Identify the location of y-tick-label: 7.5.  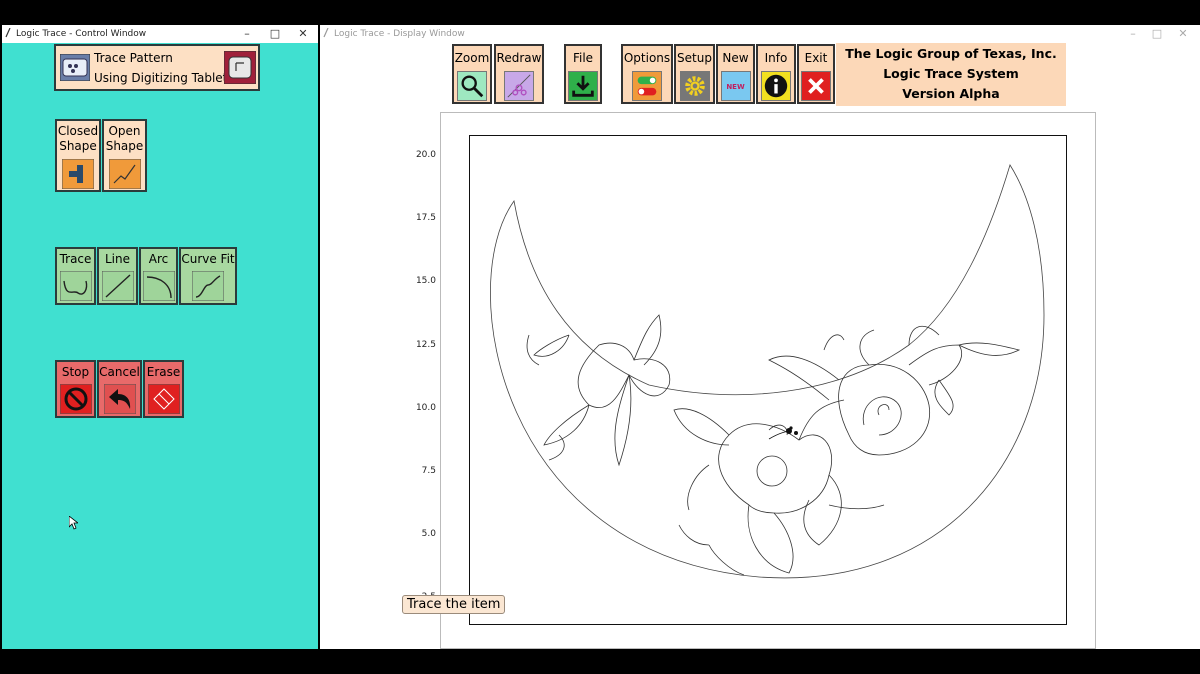
(428, 471).